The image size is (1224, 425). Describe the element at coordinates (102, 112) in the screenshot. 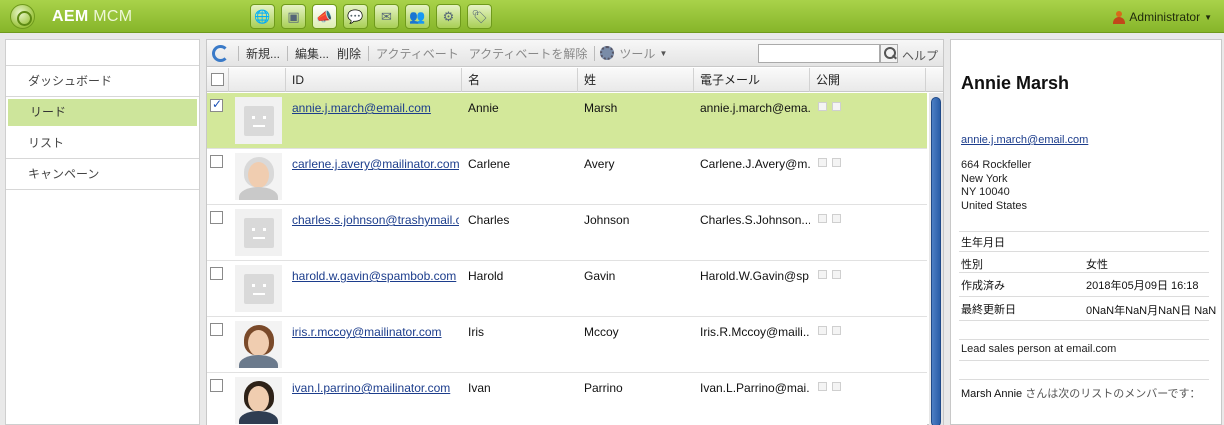

I see `nav-item-leads: リード` at that location.